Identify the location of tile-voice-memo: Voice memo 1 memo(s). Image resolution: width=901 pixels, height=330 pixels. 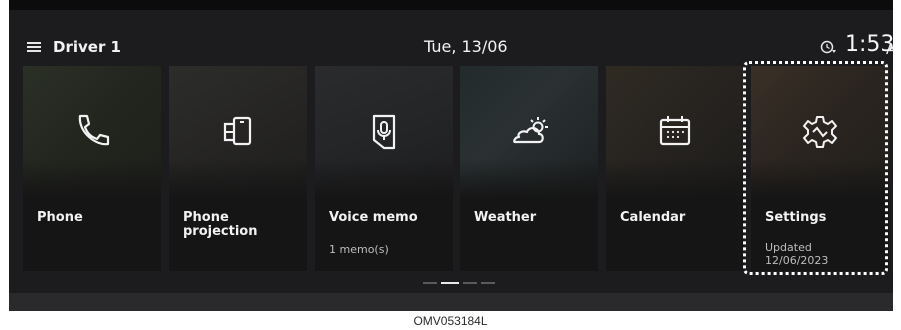
(384, 168).